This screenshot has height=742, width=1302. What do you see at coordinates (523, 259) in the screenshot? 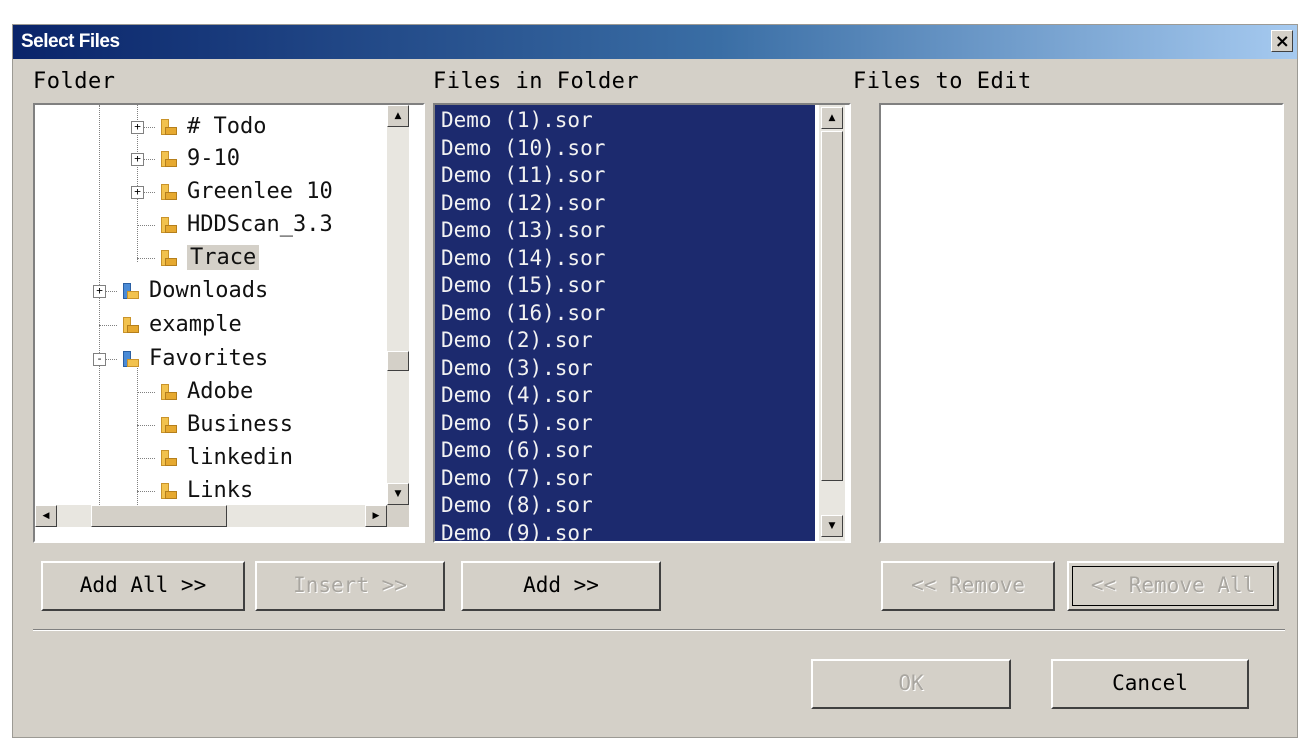
I see `list-item: Demo (14).sor` at bounding box center [523, 259].